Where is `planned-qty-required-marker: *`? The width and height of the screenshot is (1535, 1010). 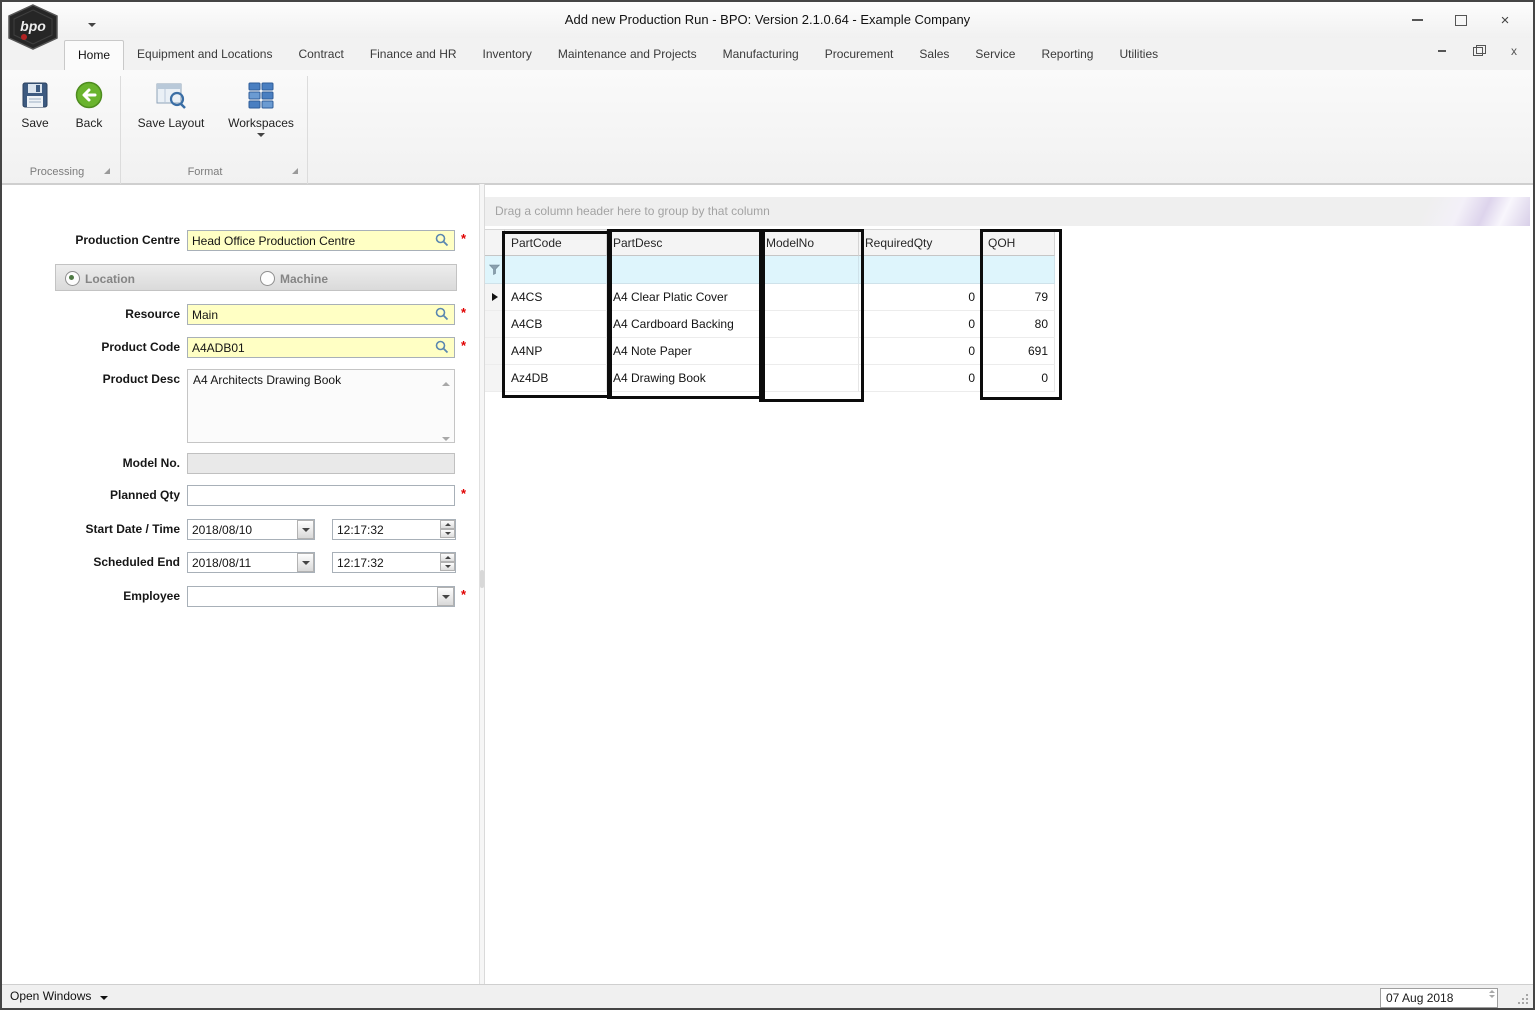 planned-qty-required-marker: * is located at coordinates (464, 493).